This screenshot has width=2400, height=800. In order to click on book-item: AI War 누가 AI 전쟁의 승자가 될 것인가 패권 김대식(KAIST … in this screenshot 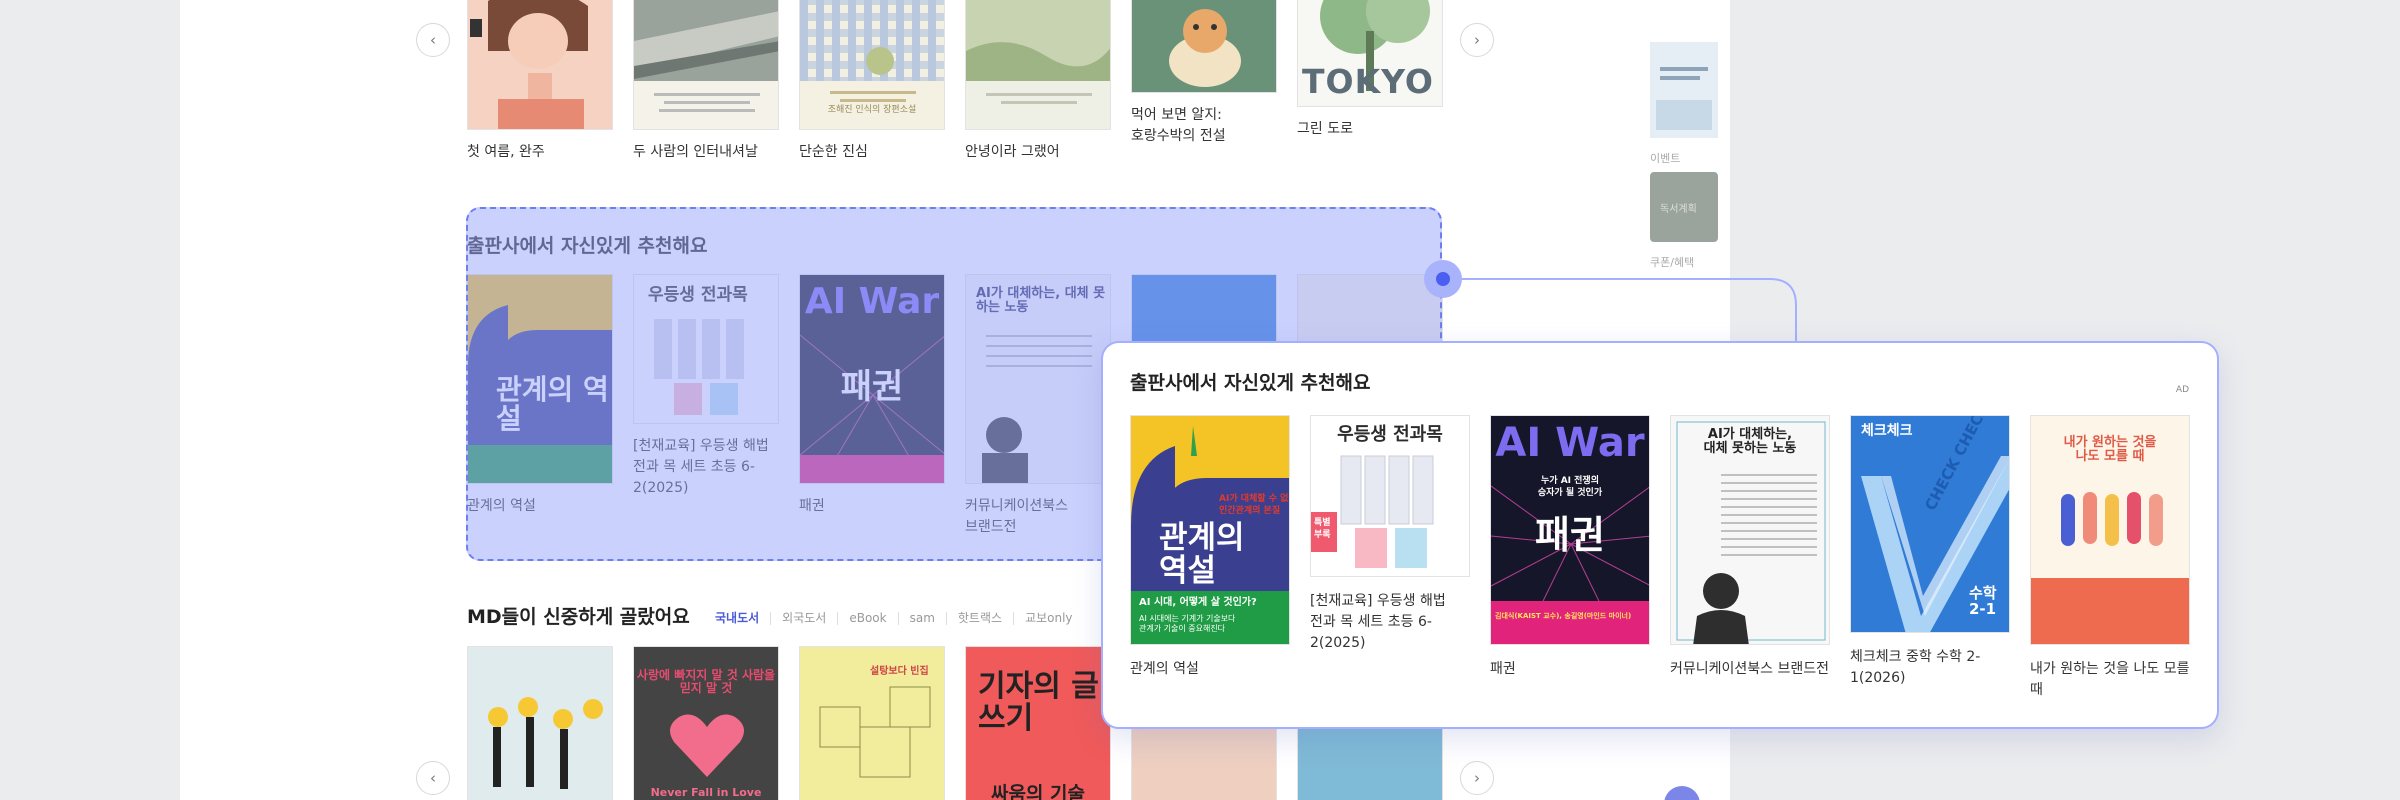, I will do `click(1570, 547)`.